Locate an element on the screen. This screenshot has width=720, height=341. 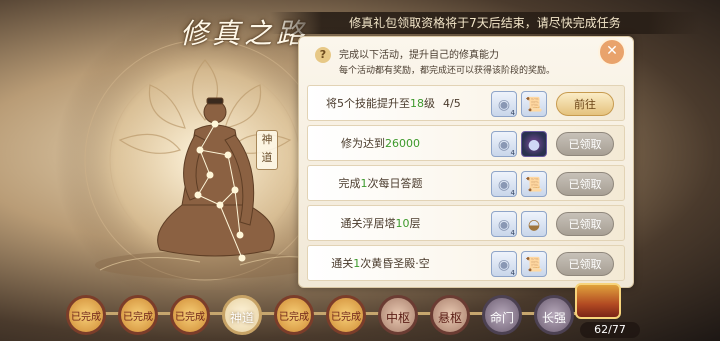
treasure-chest-icon is located at coordinates (598, 301).